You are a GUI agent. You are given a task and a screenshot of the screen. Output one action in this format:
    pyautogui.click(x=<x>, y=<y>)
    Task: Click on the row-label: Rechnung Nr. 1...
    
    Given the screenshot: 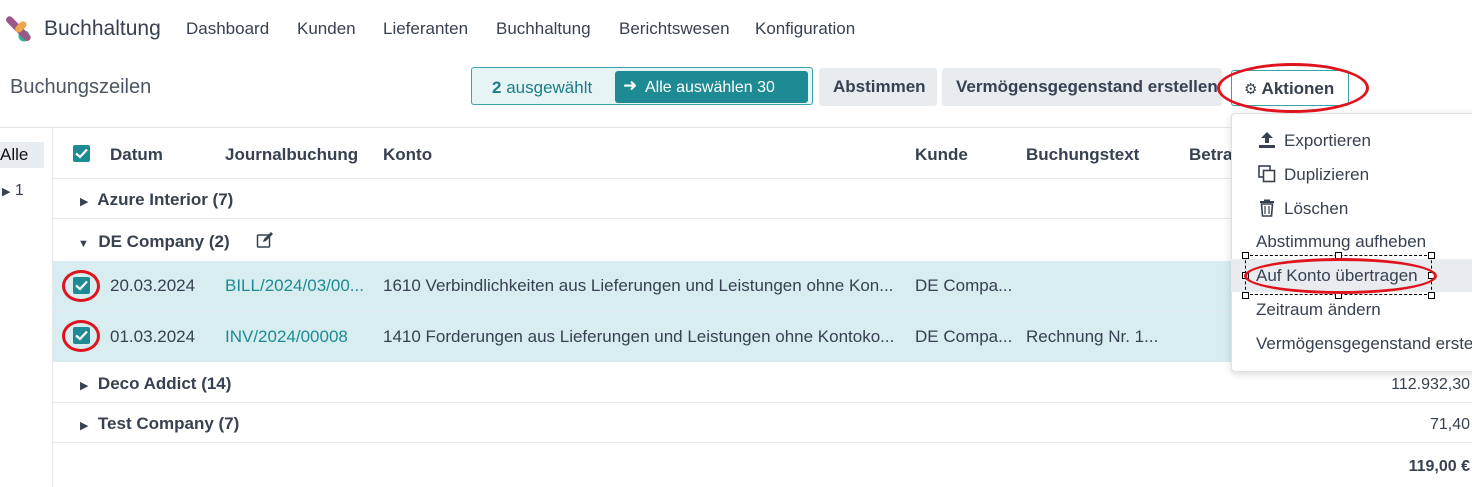 What is the action you would take?
    pyautogui.click(x=1092, y=336)
    